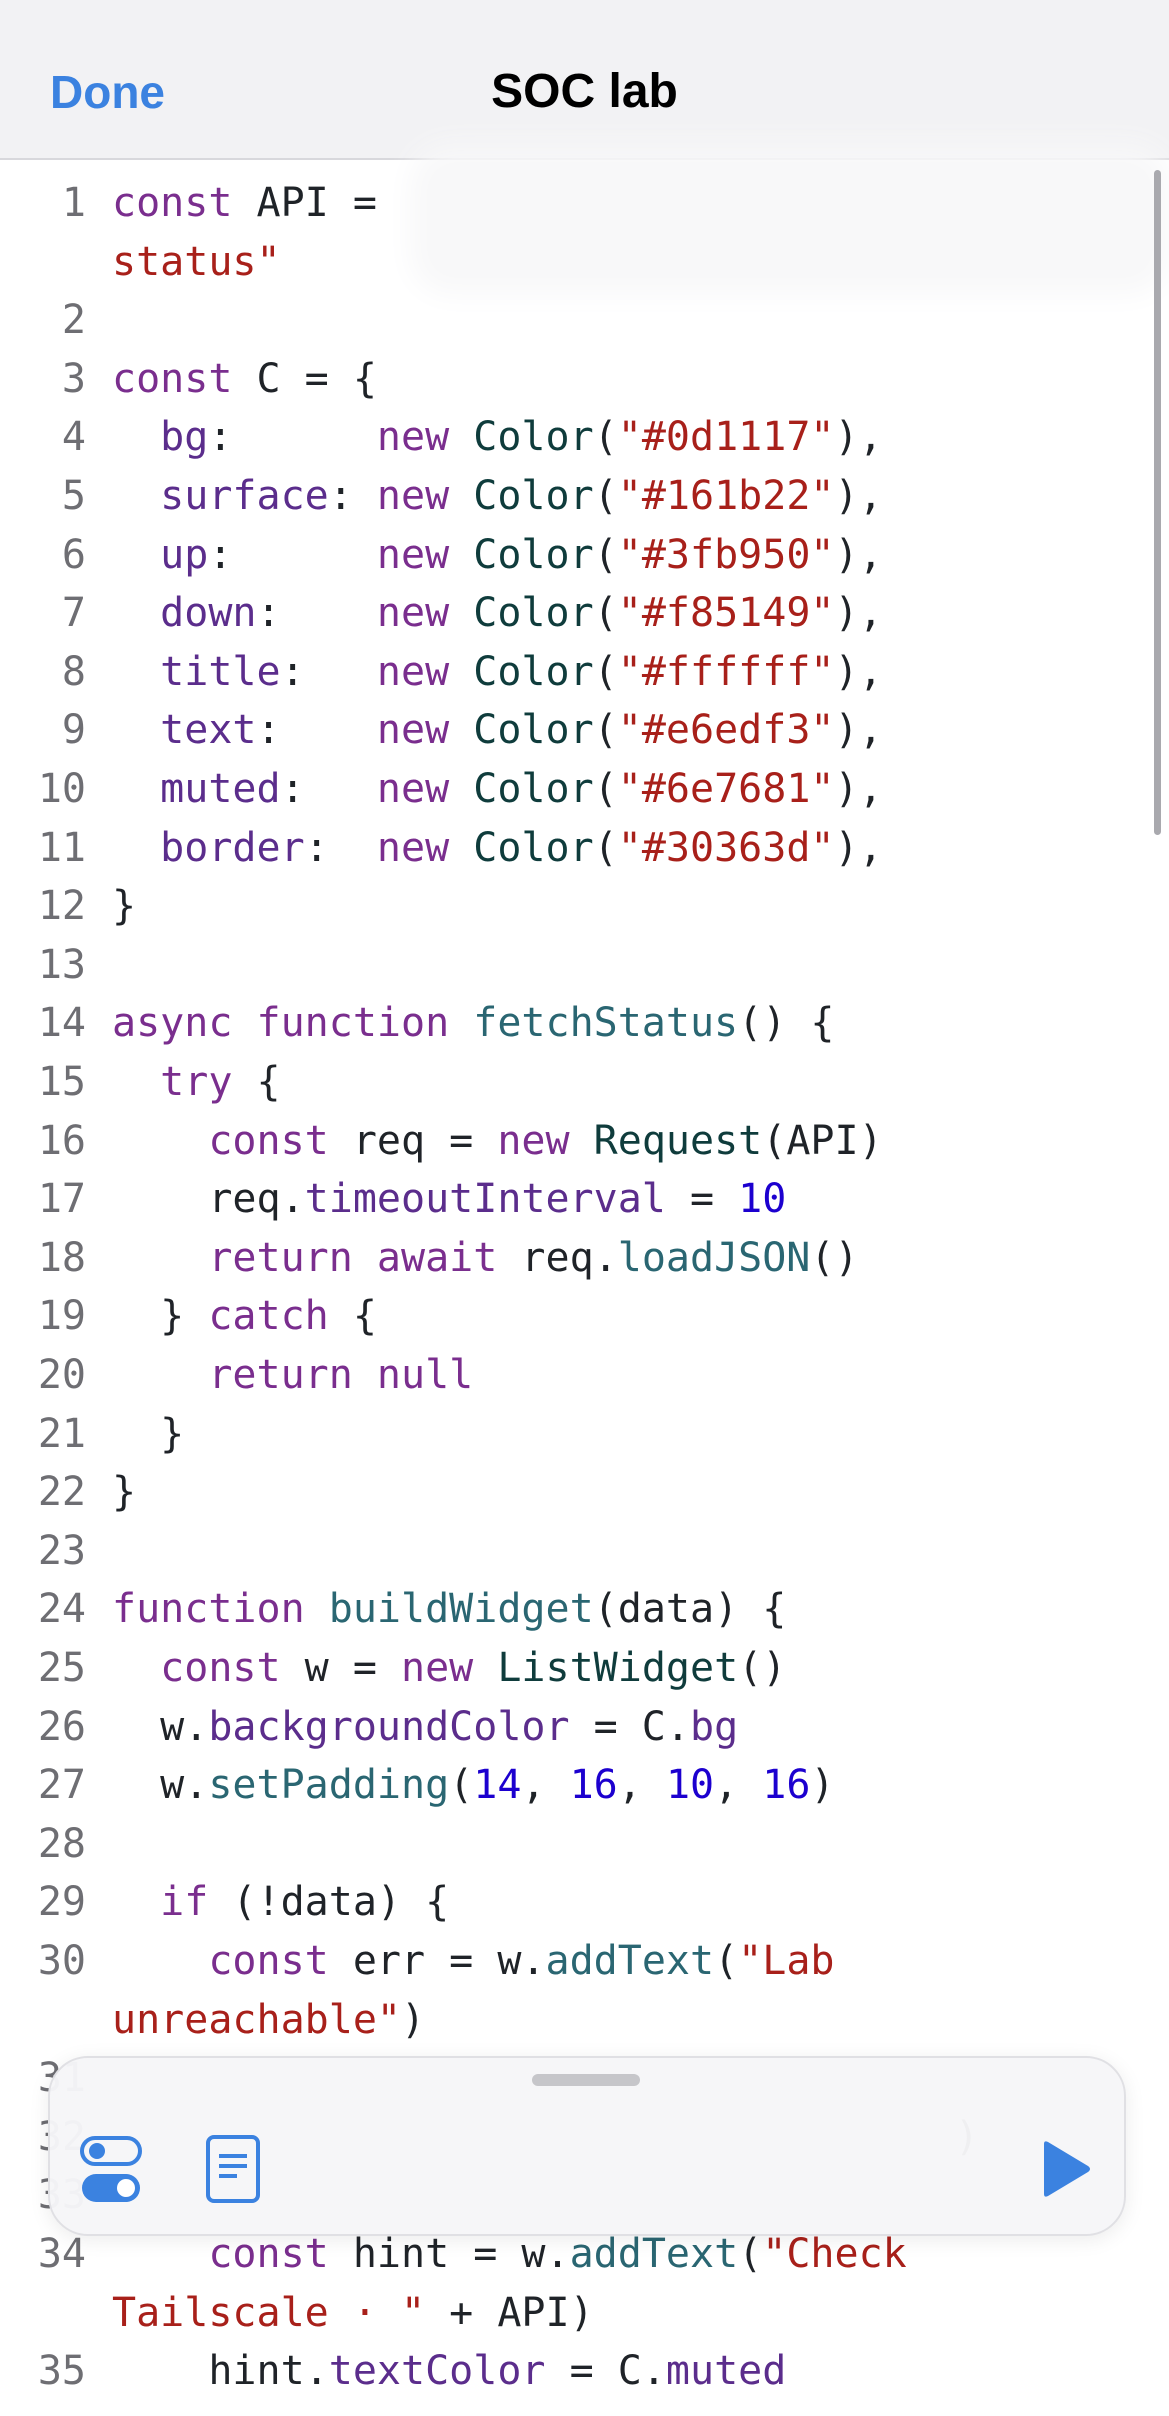 This screenshot has width=1169, height=2416. I want to click on code-line: 23, so click(584, 1551).